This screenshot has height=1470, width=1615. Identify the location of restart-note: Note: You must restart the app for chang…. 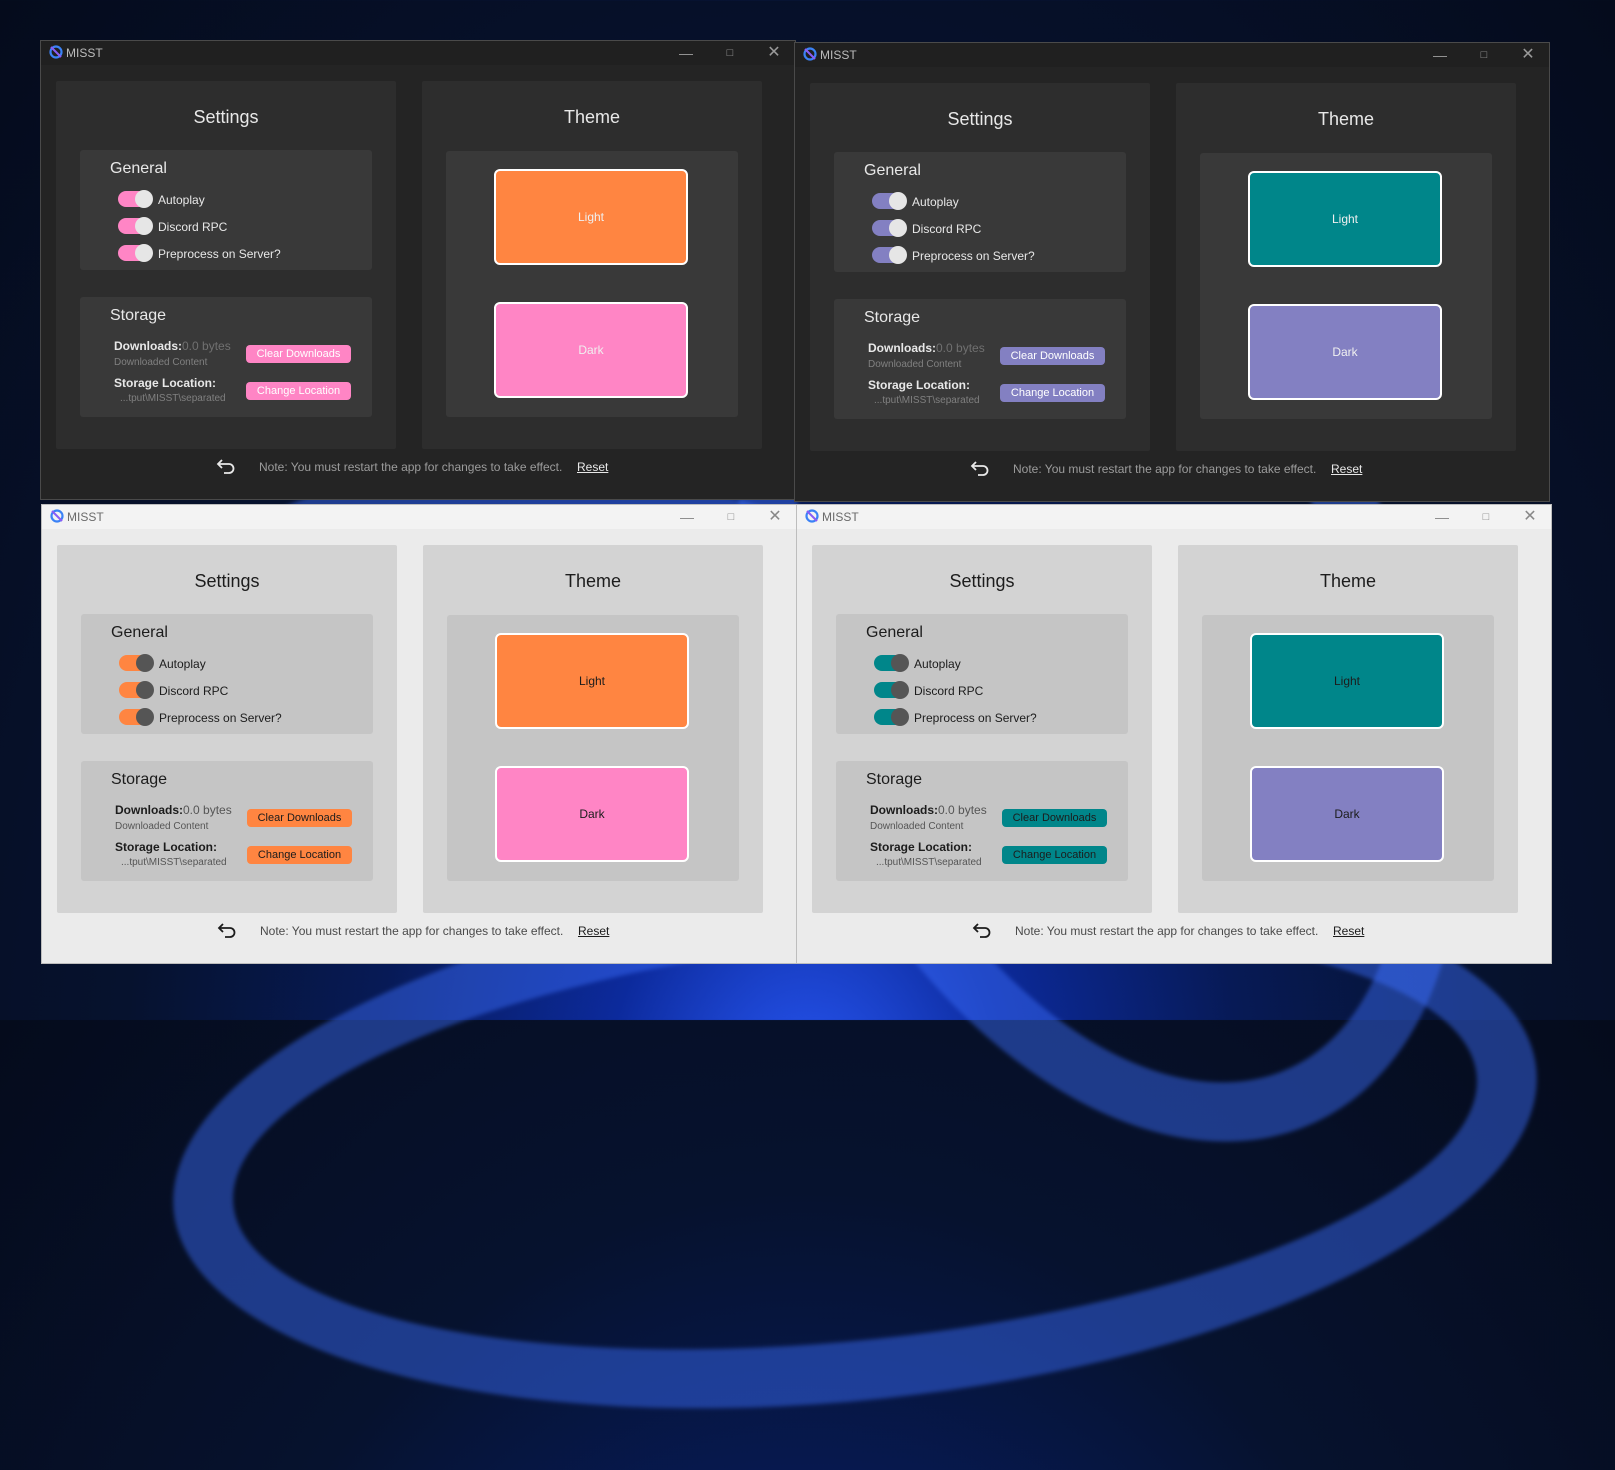
(1165, 469).